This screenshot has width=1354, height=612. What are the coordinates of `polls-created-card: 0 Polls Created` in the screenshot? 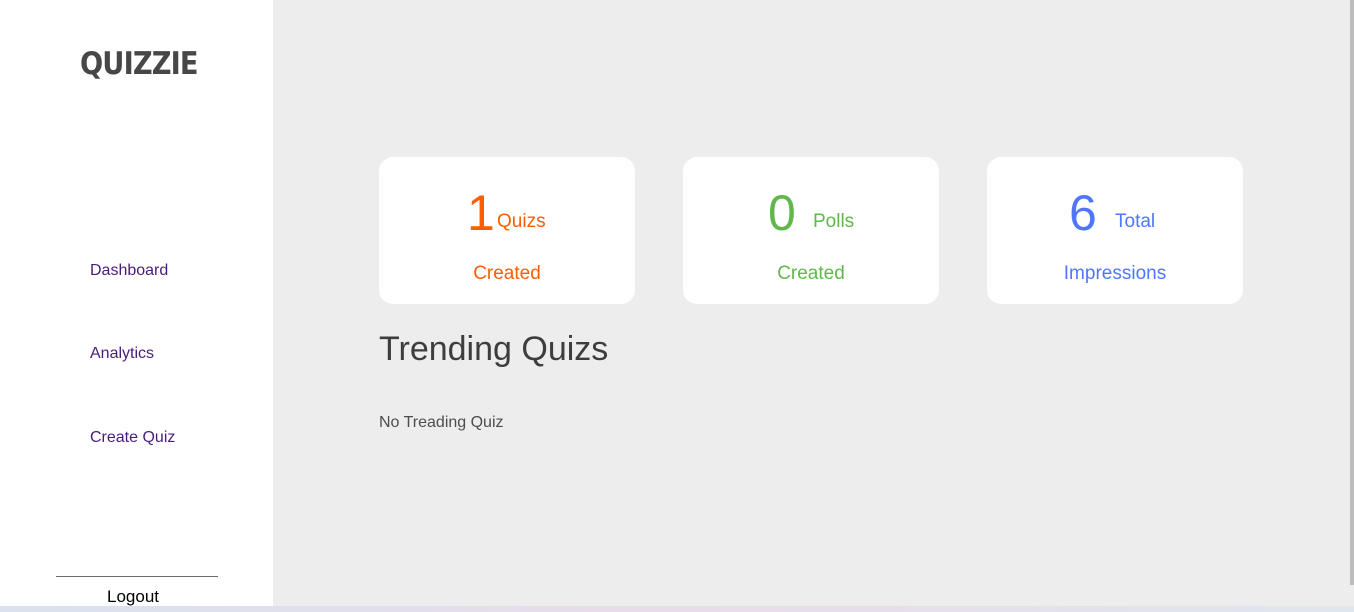 It's located at (811, 230).